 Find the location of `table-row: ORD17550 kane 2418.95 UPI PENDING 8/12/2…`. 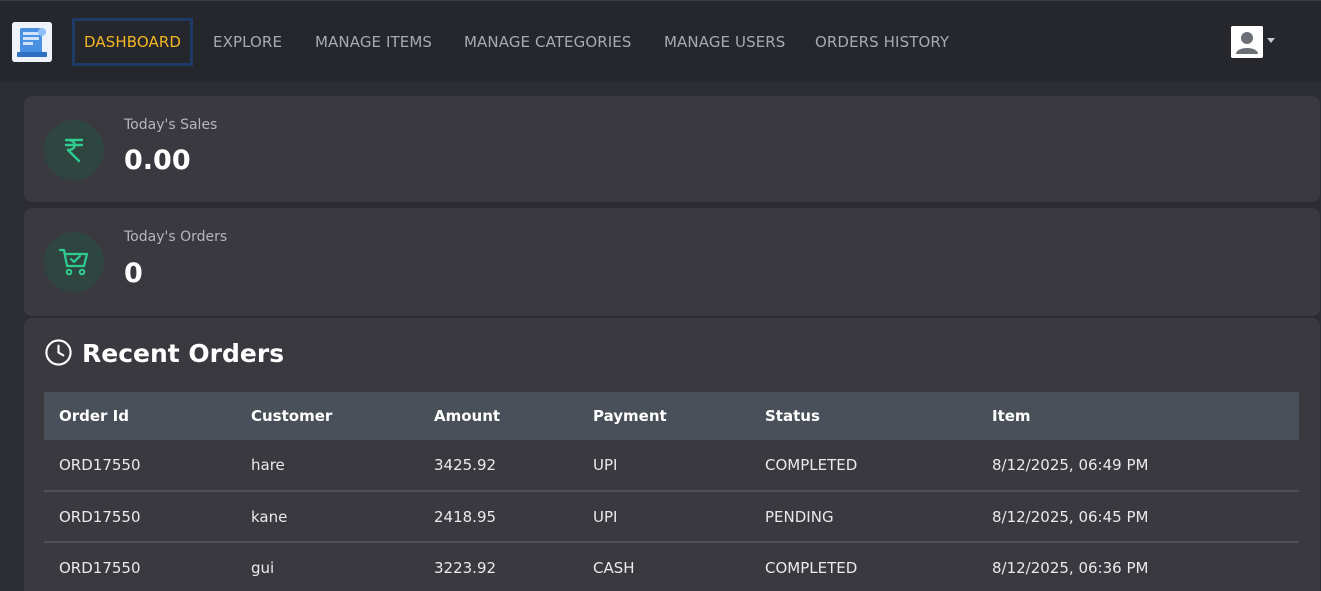

table-row: ORD17550 kane 2418.95 UPI PENDING 8/12/2… is located at coordinates (671, 516).